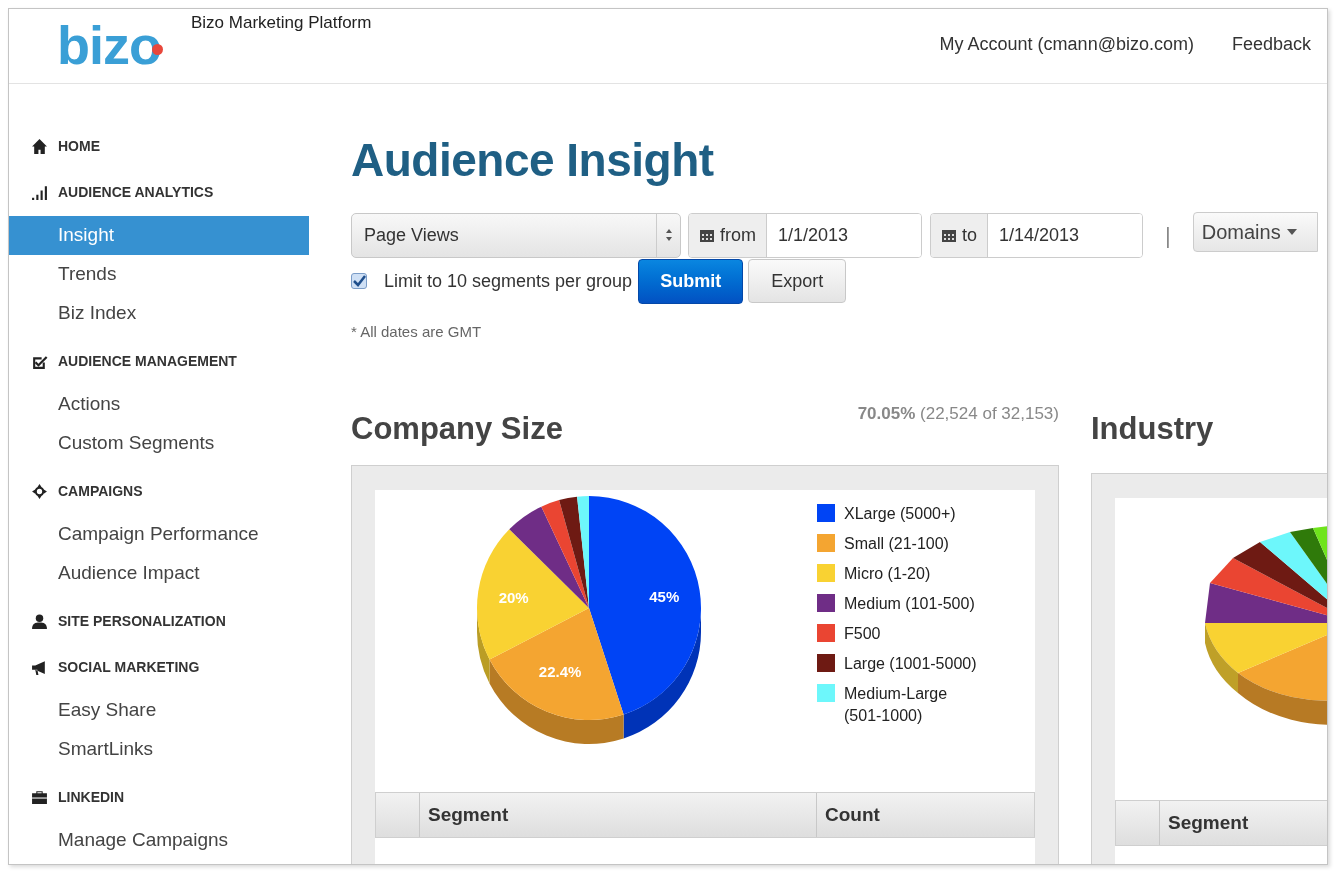  Describe the element at coordinates (39, 667) in the screenshot. I see `megaphone-icon` at that location.